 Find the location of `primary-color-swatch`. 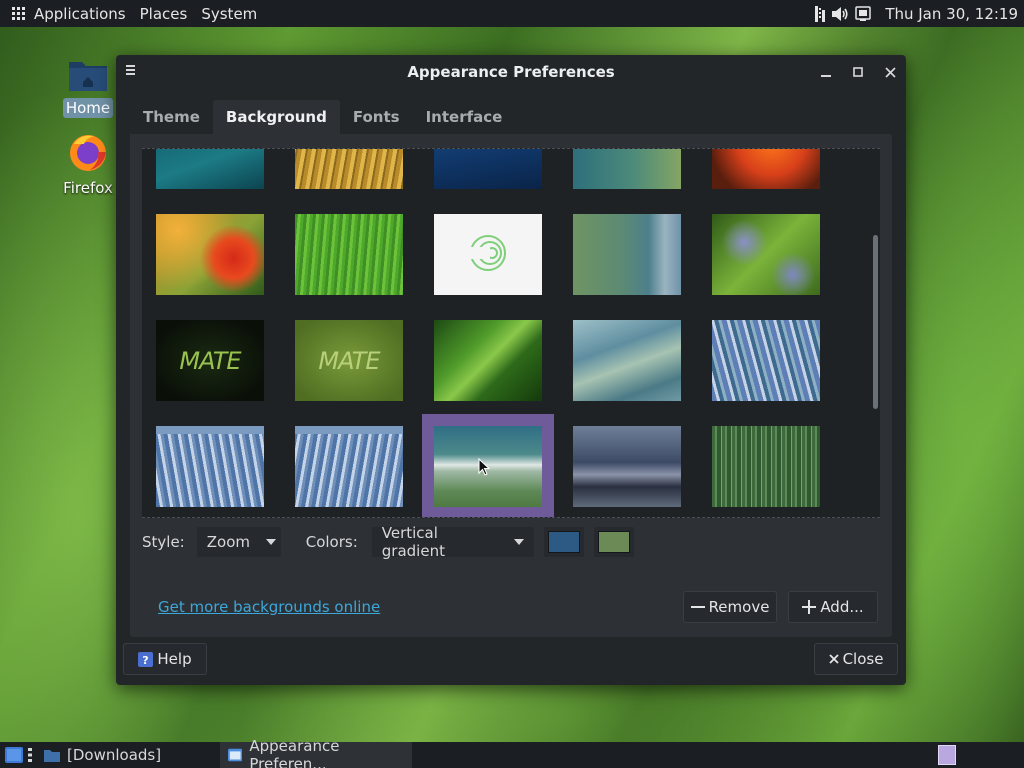

primary-color-swatch is located at coordinates (563, 542).